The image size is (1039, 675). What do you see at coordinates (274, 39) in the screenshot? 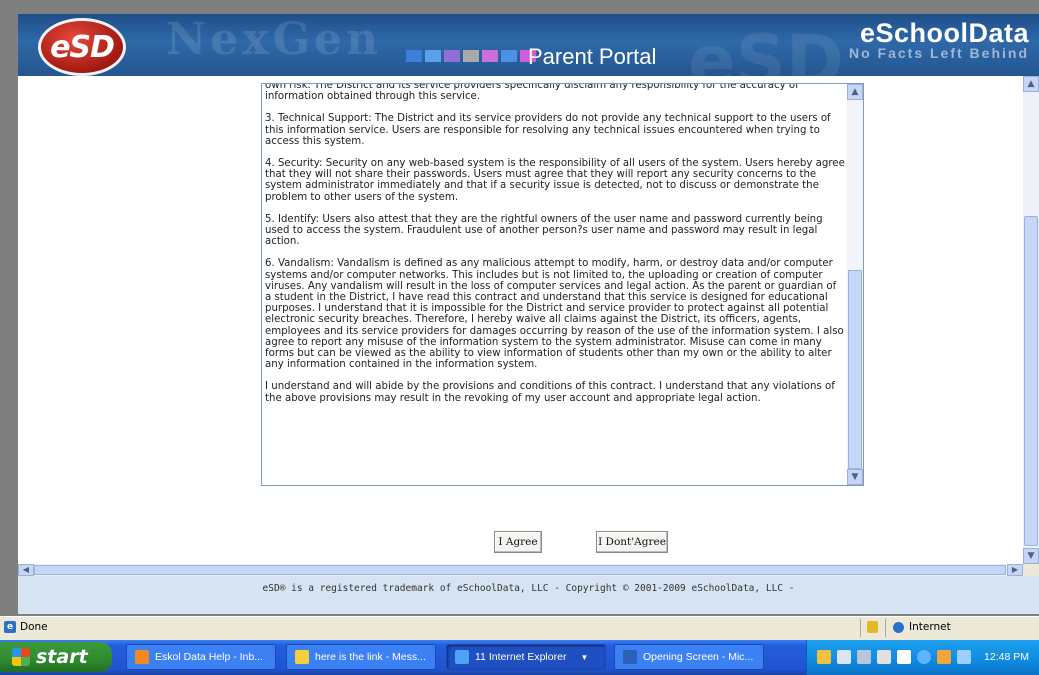
I see `nexgen-watermark: NexGen` at bounding box center [274, 39].